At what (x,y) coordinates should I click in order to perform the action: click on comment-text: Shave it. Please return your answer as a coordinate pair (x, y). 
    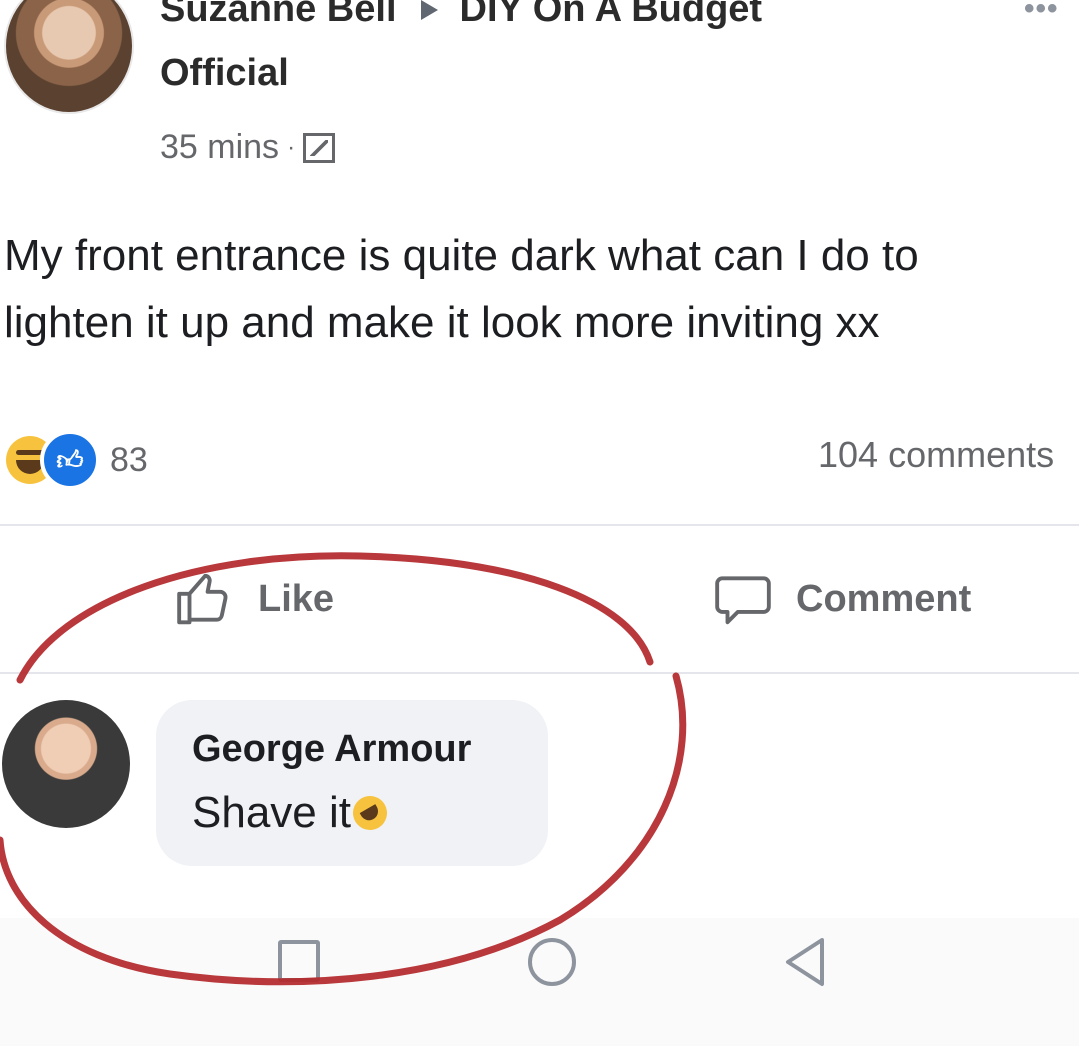
    Looking at the image, I should click on (293, 813).